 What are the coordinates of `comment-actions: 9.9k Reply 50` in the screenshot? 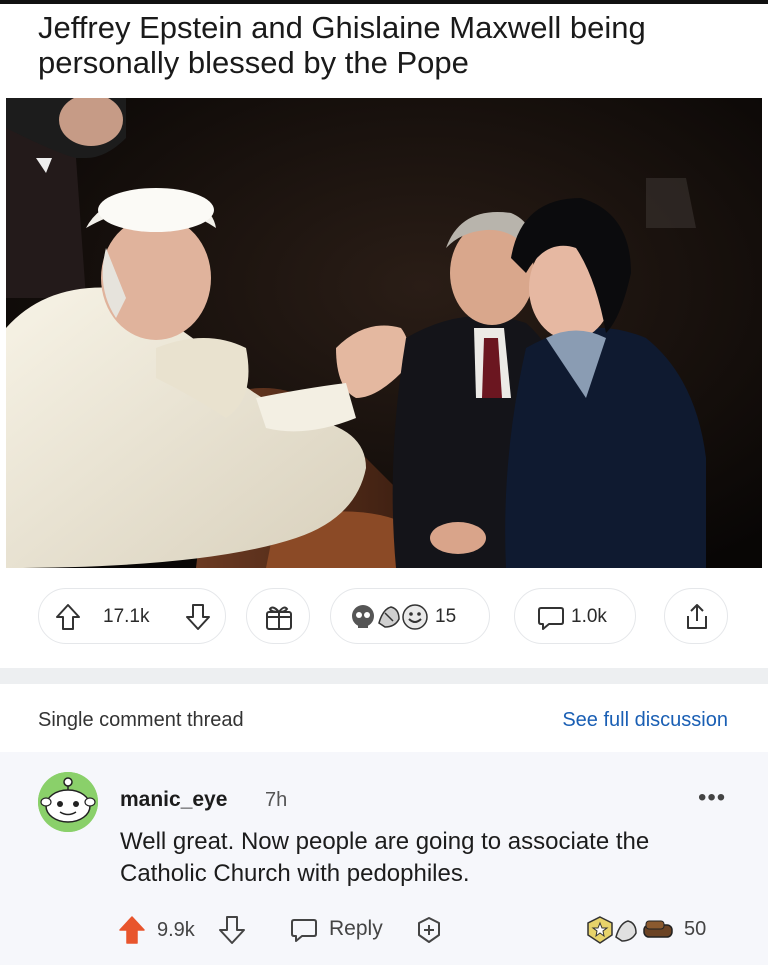 It's located at (384, 929).